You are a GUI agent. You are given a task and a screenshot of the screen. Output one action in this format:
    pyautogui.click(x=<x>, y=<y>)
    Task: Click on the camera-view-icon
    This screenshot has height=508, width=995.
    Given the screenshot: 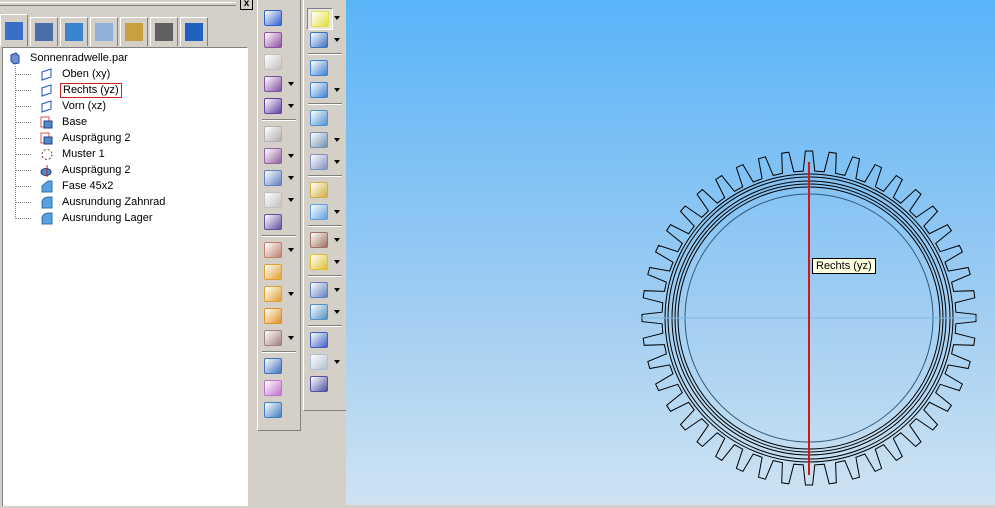 What is the action you would take?
    pyautogui.click(x=164, y=32)
    